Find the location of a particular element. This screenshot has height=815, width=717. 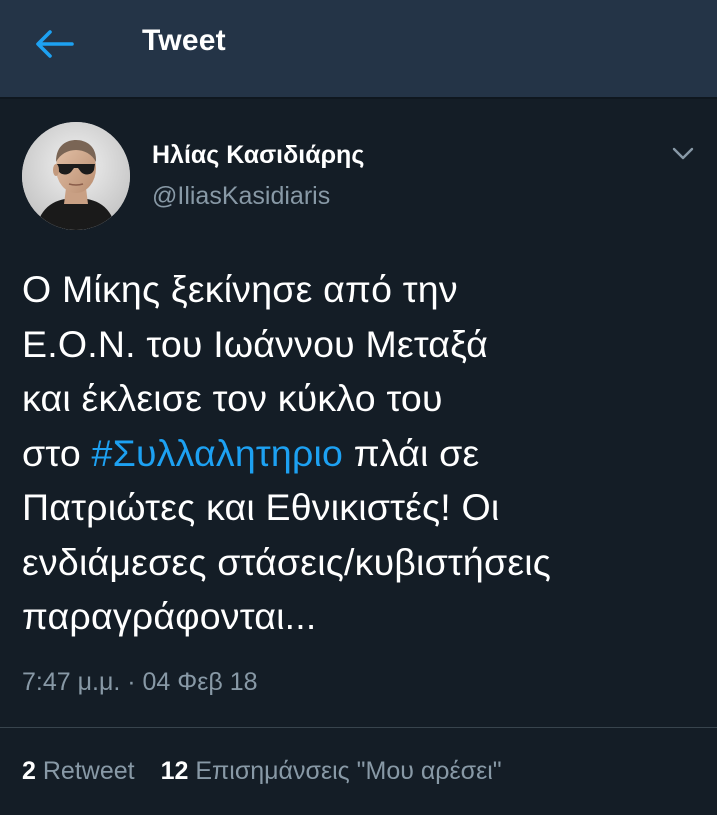

avatar is located at coordinates (76, 176).